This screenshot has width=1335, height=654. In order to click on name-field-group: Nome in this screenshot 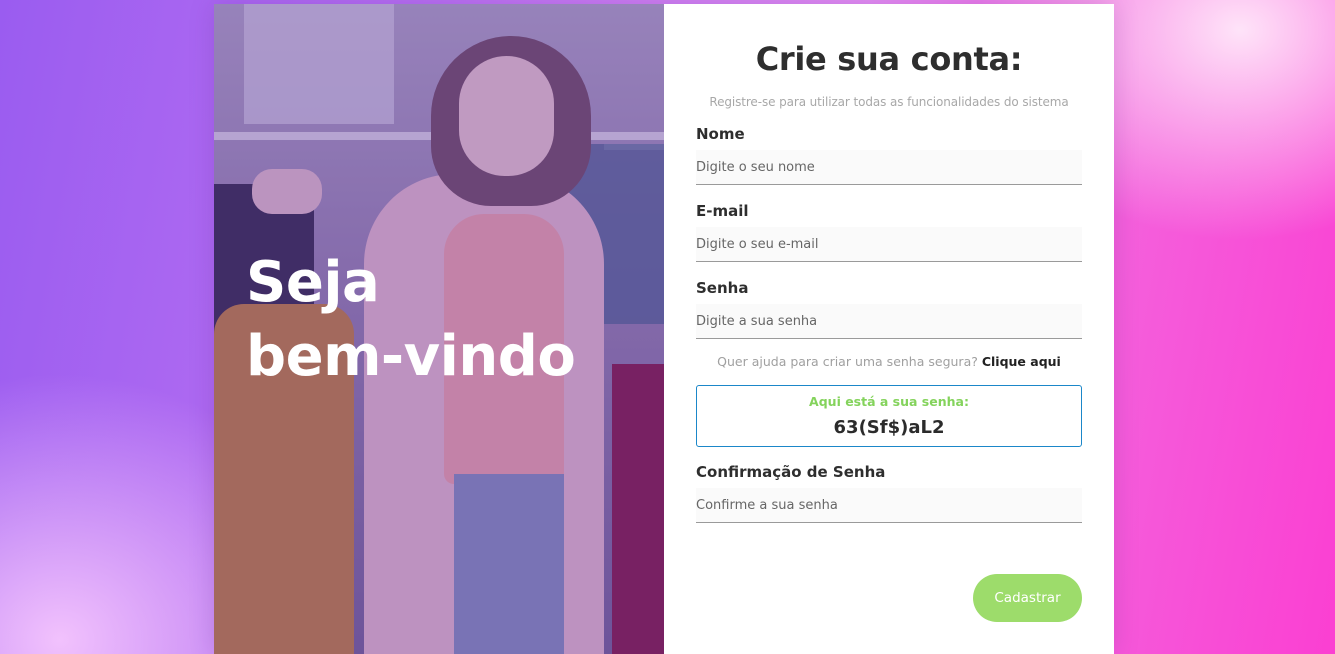, I will do `click(889, 154)`.